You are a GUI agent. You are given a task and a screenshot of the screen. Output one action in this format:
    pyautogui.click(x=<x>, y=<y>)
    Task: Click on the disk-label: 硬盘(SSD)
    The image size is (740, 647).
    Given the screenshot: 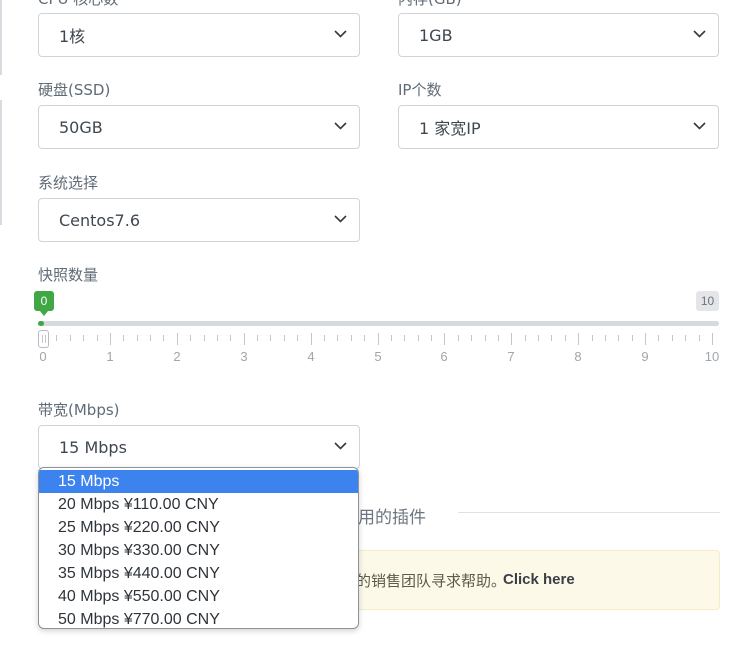 What is the action you would take?
    pyautogui.click(x=74, y=90)
    